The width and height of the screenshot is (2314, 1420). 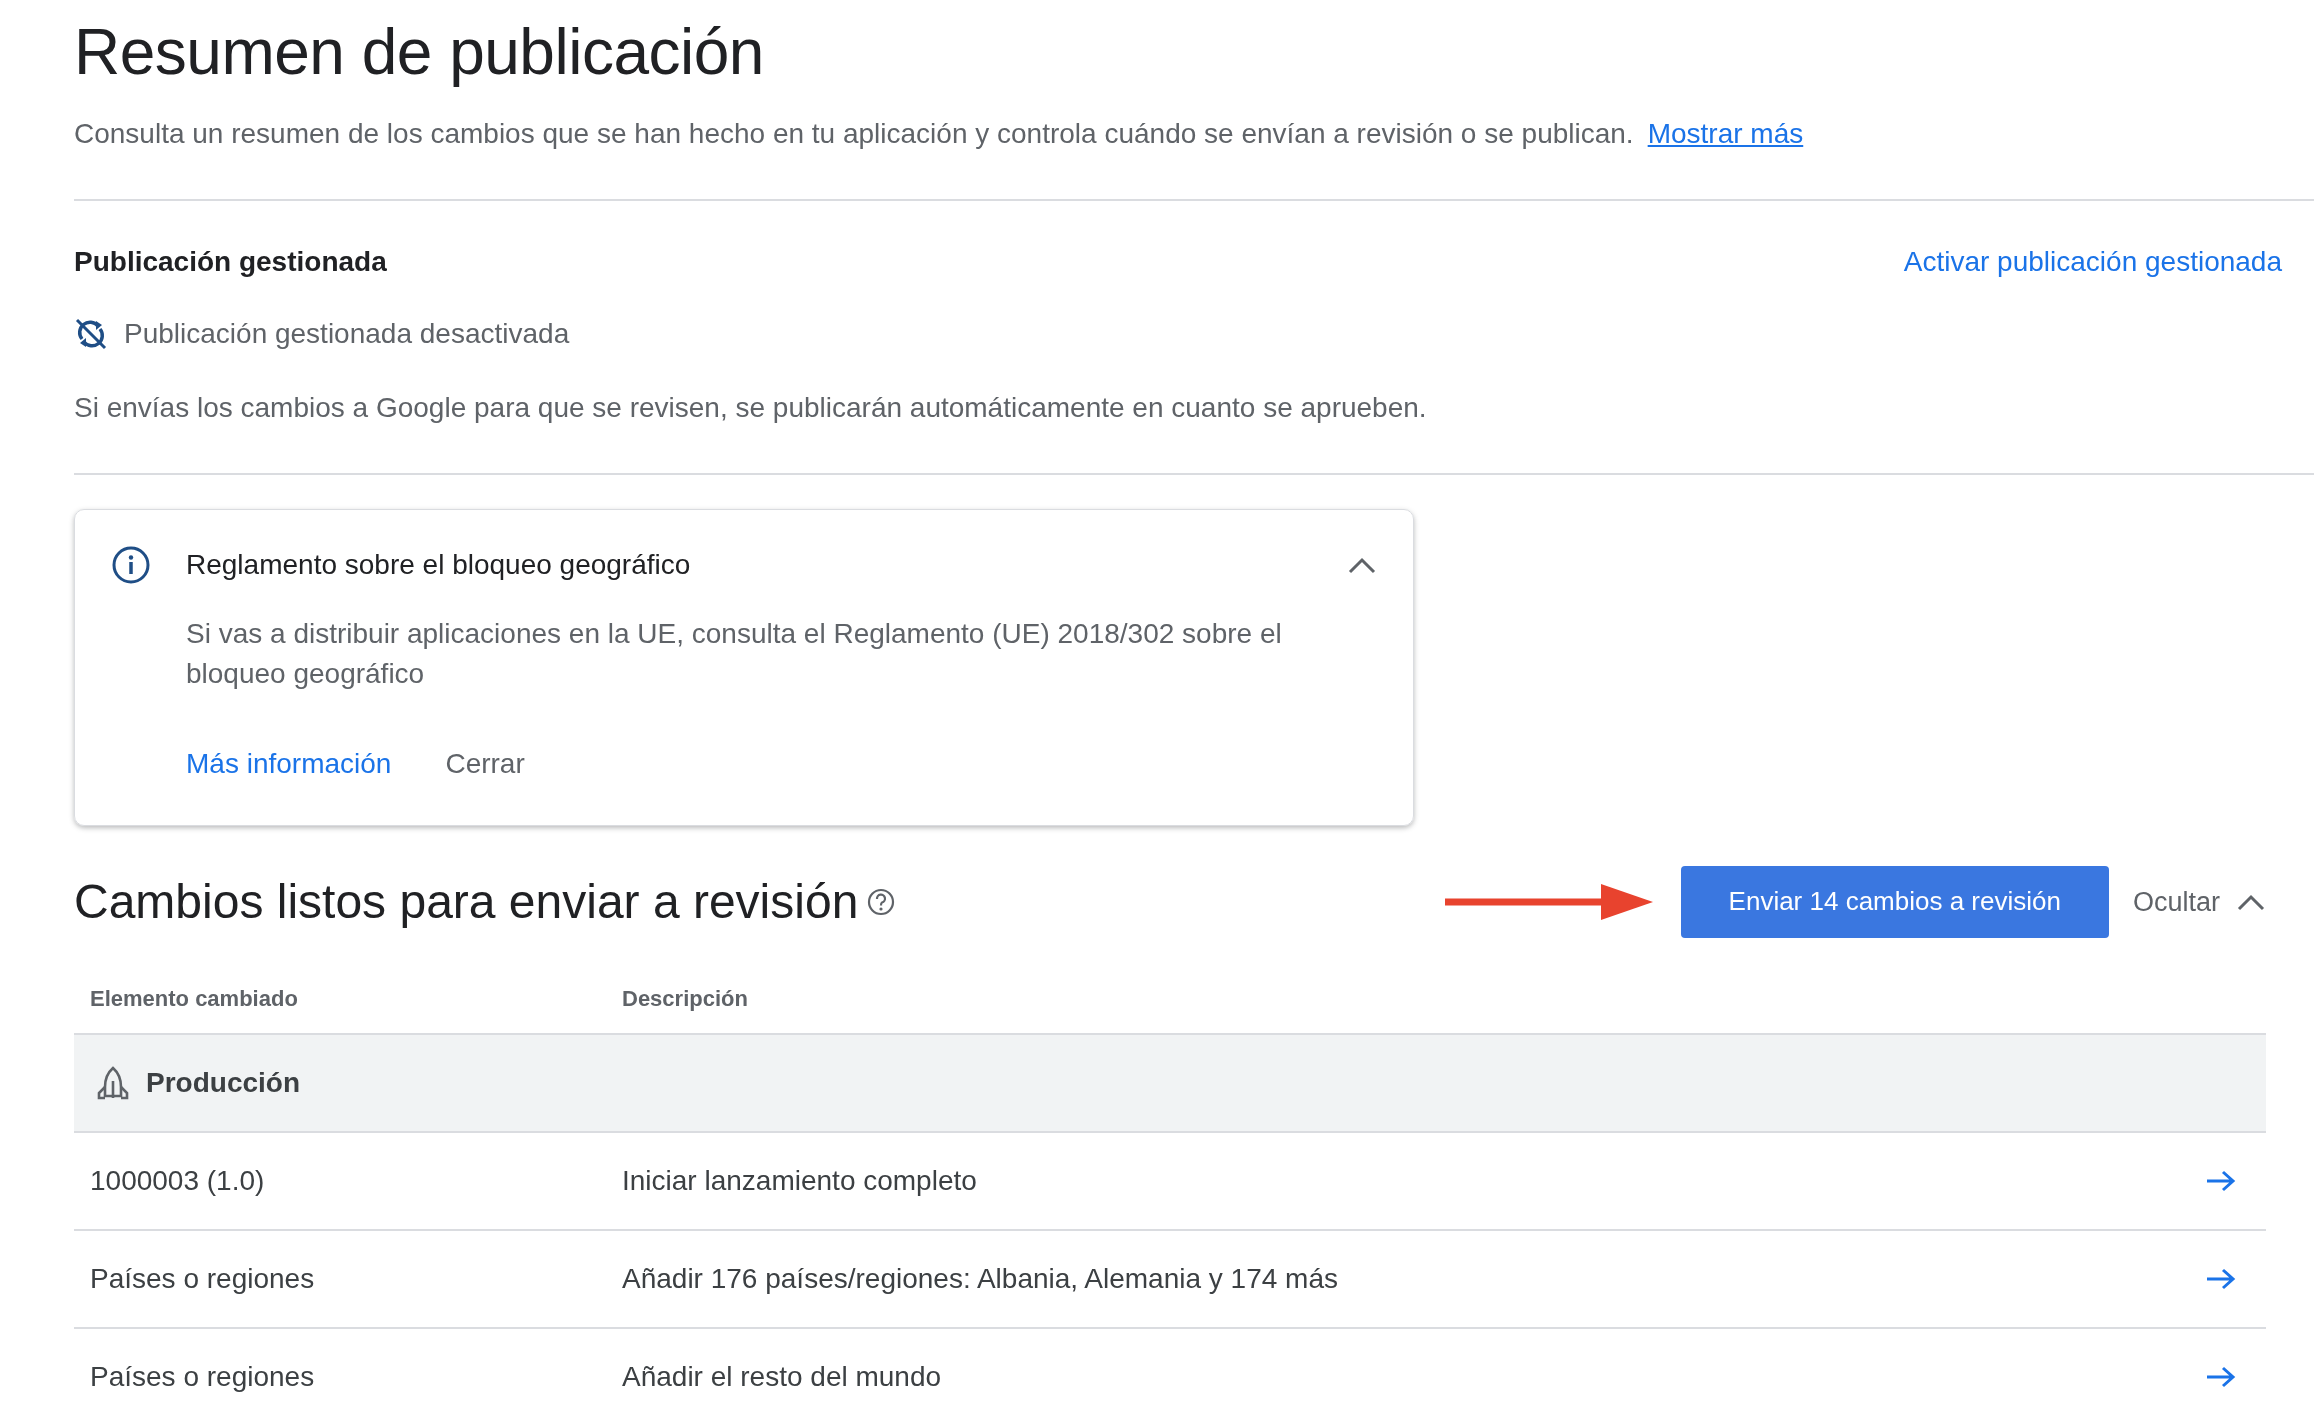 What do you see at coordinates (113, 1083) in the screenshot?
I see `rocket-icon` at bounding box center [113, 1083].